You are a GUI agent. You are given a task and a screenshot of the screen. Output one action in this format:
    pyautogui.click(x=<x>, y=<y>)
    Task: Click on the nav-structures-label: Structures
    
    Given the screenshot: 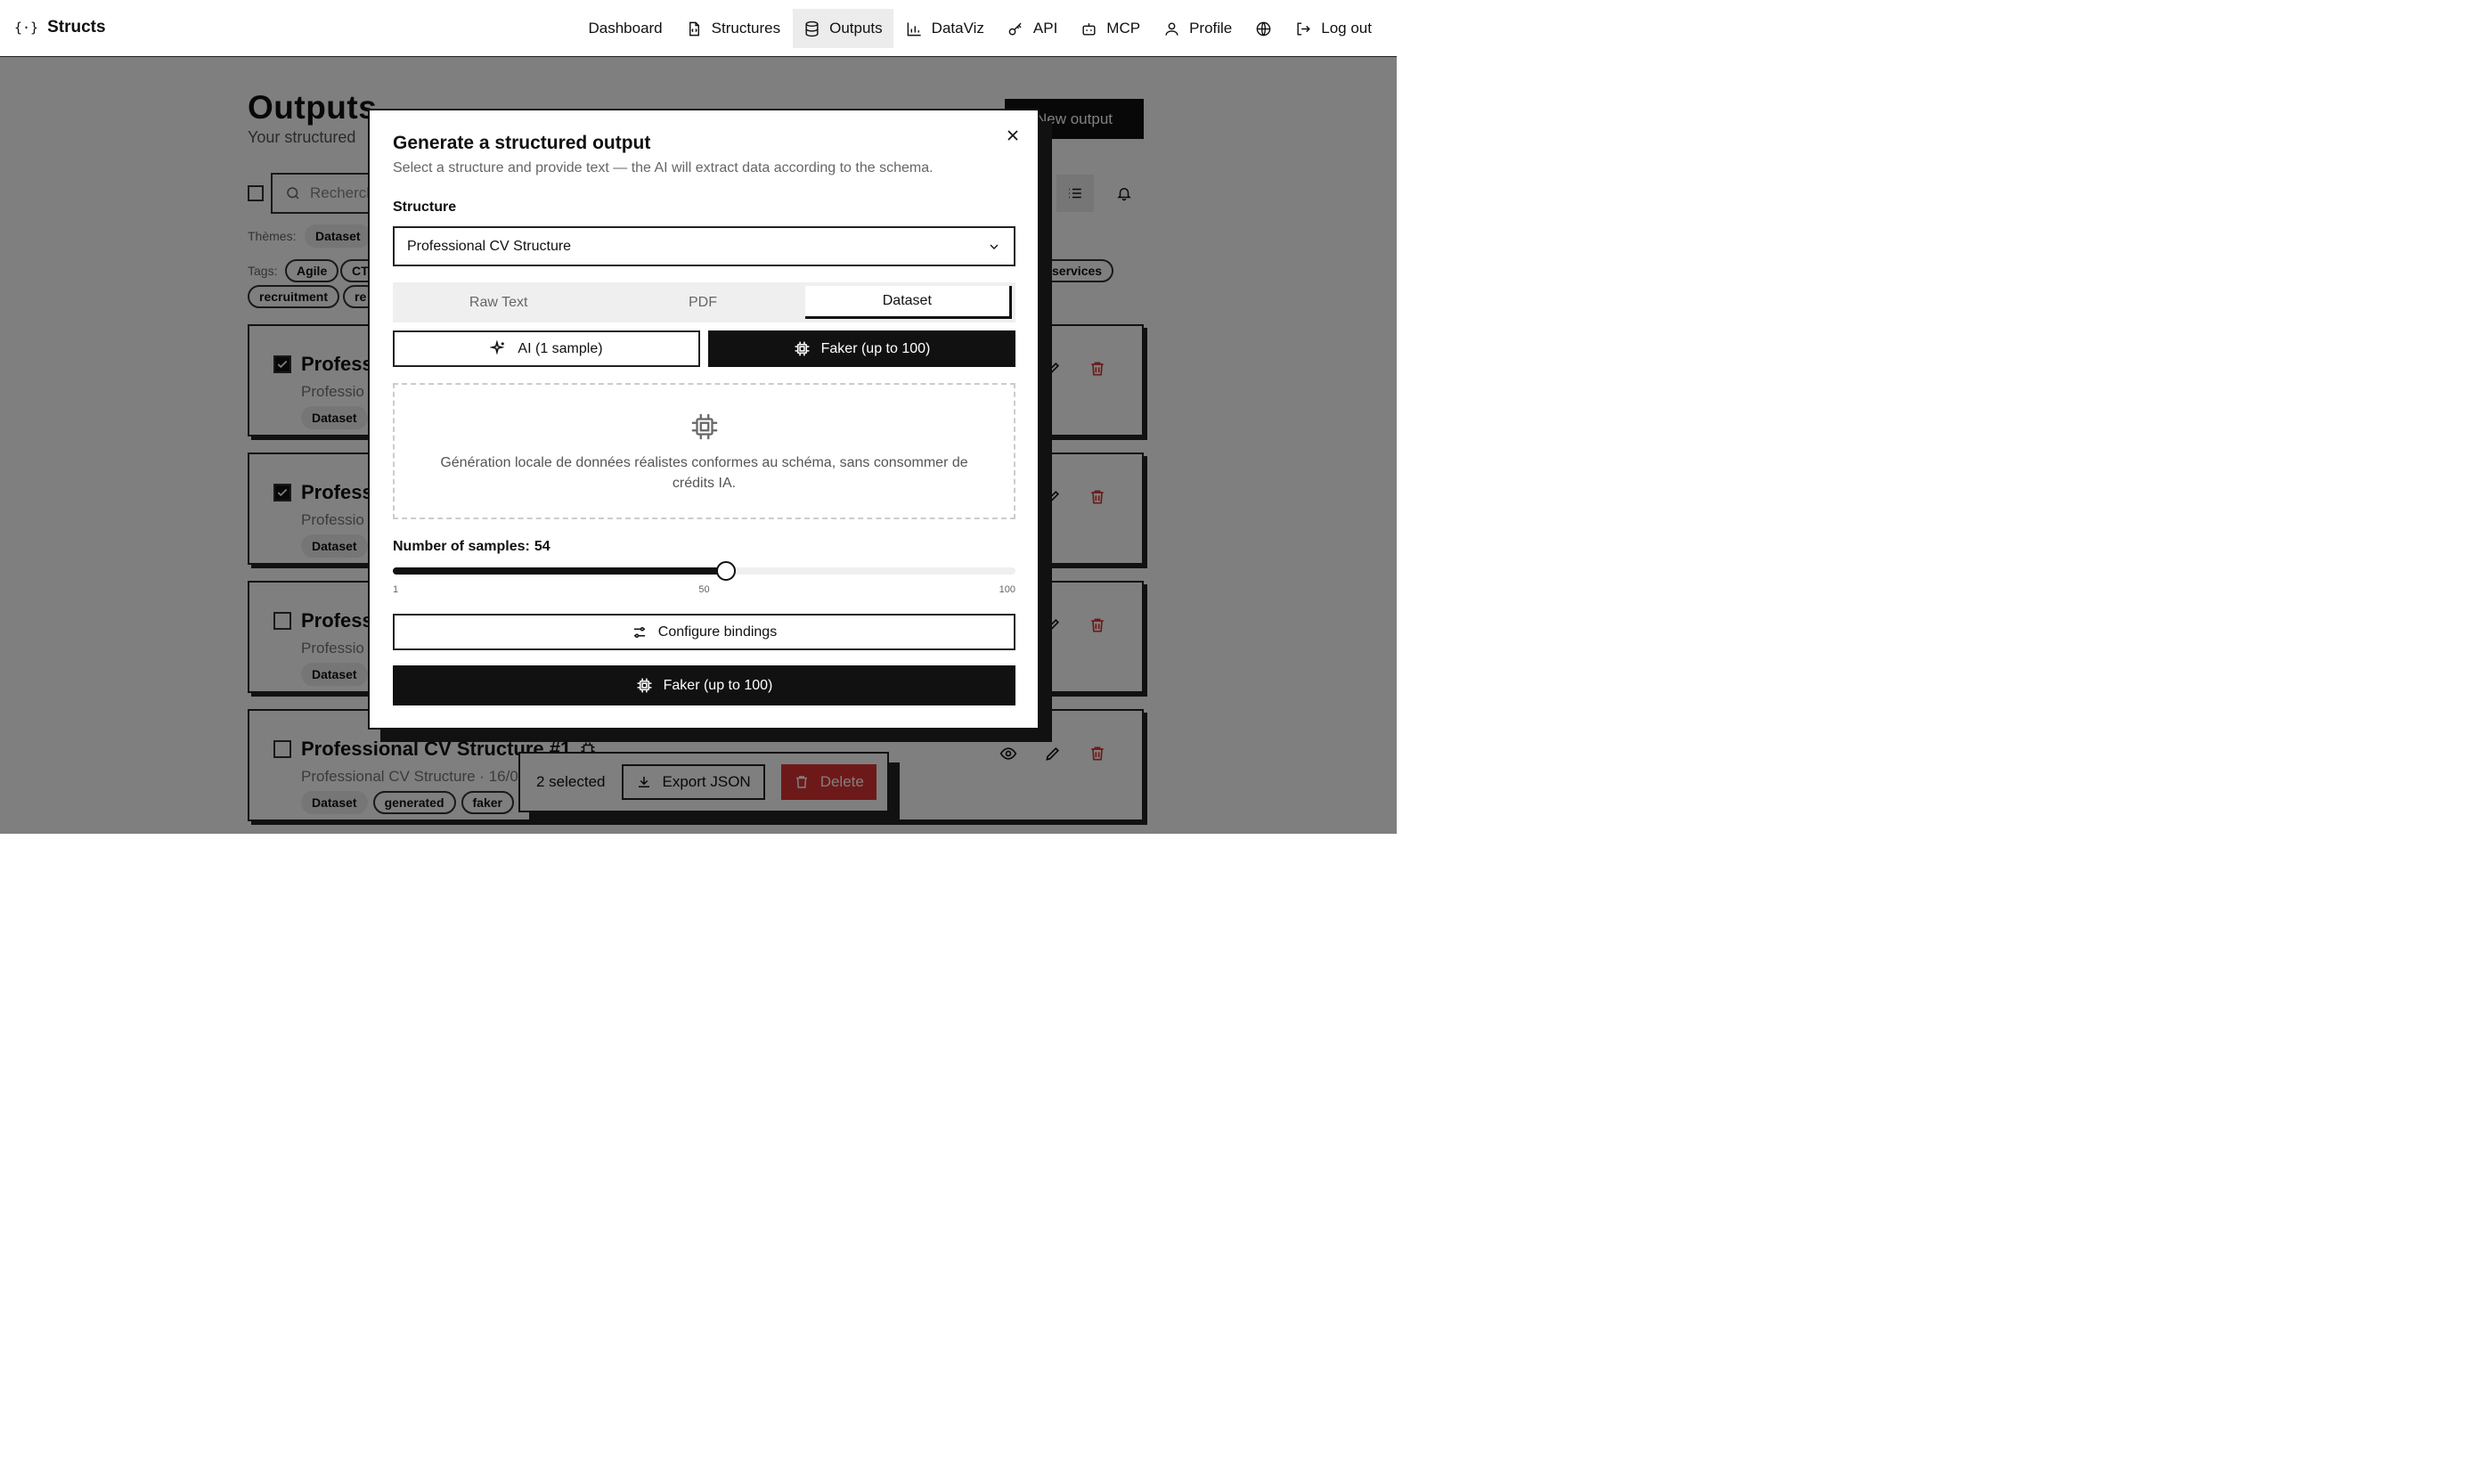 What is the action you would take?
    pyautogui.click(x=746, y=29)
    